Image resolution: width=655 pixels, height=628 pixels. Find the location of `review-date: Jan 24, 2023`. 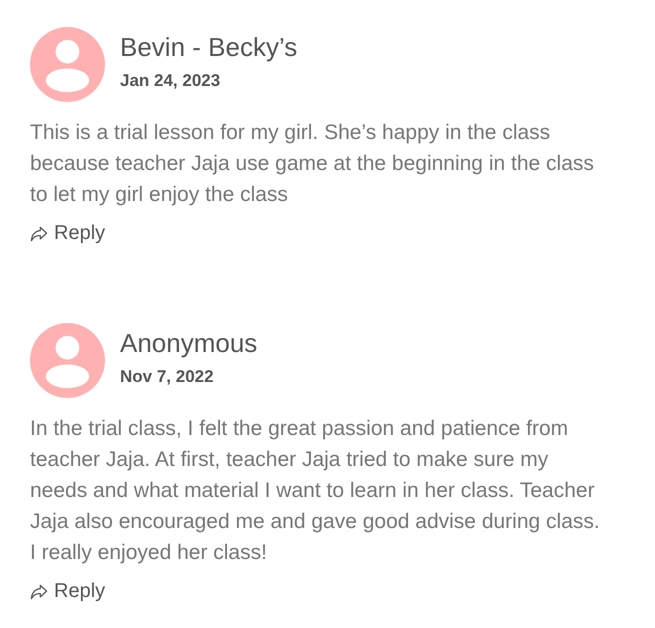

review-date: Jan 24, 2023 is located at coordinates (171, 81).